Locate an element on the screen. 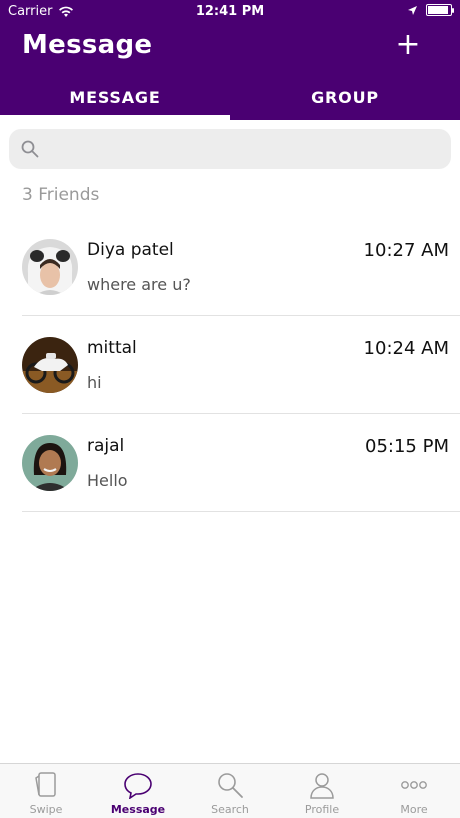 The height and width of the screenshot is (818, 460). segment-tabs: MESSAGE GROUP is located at coordinates (230, 99).